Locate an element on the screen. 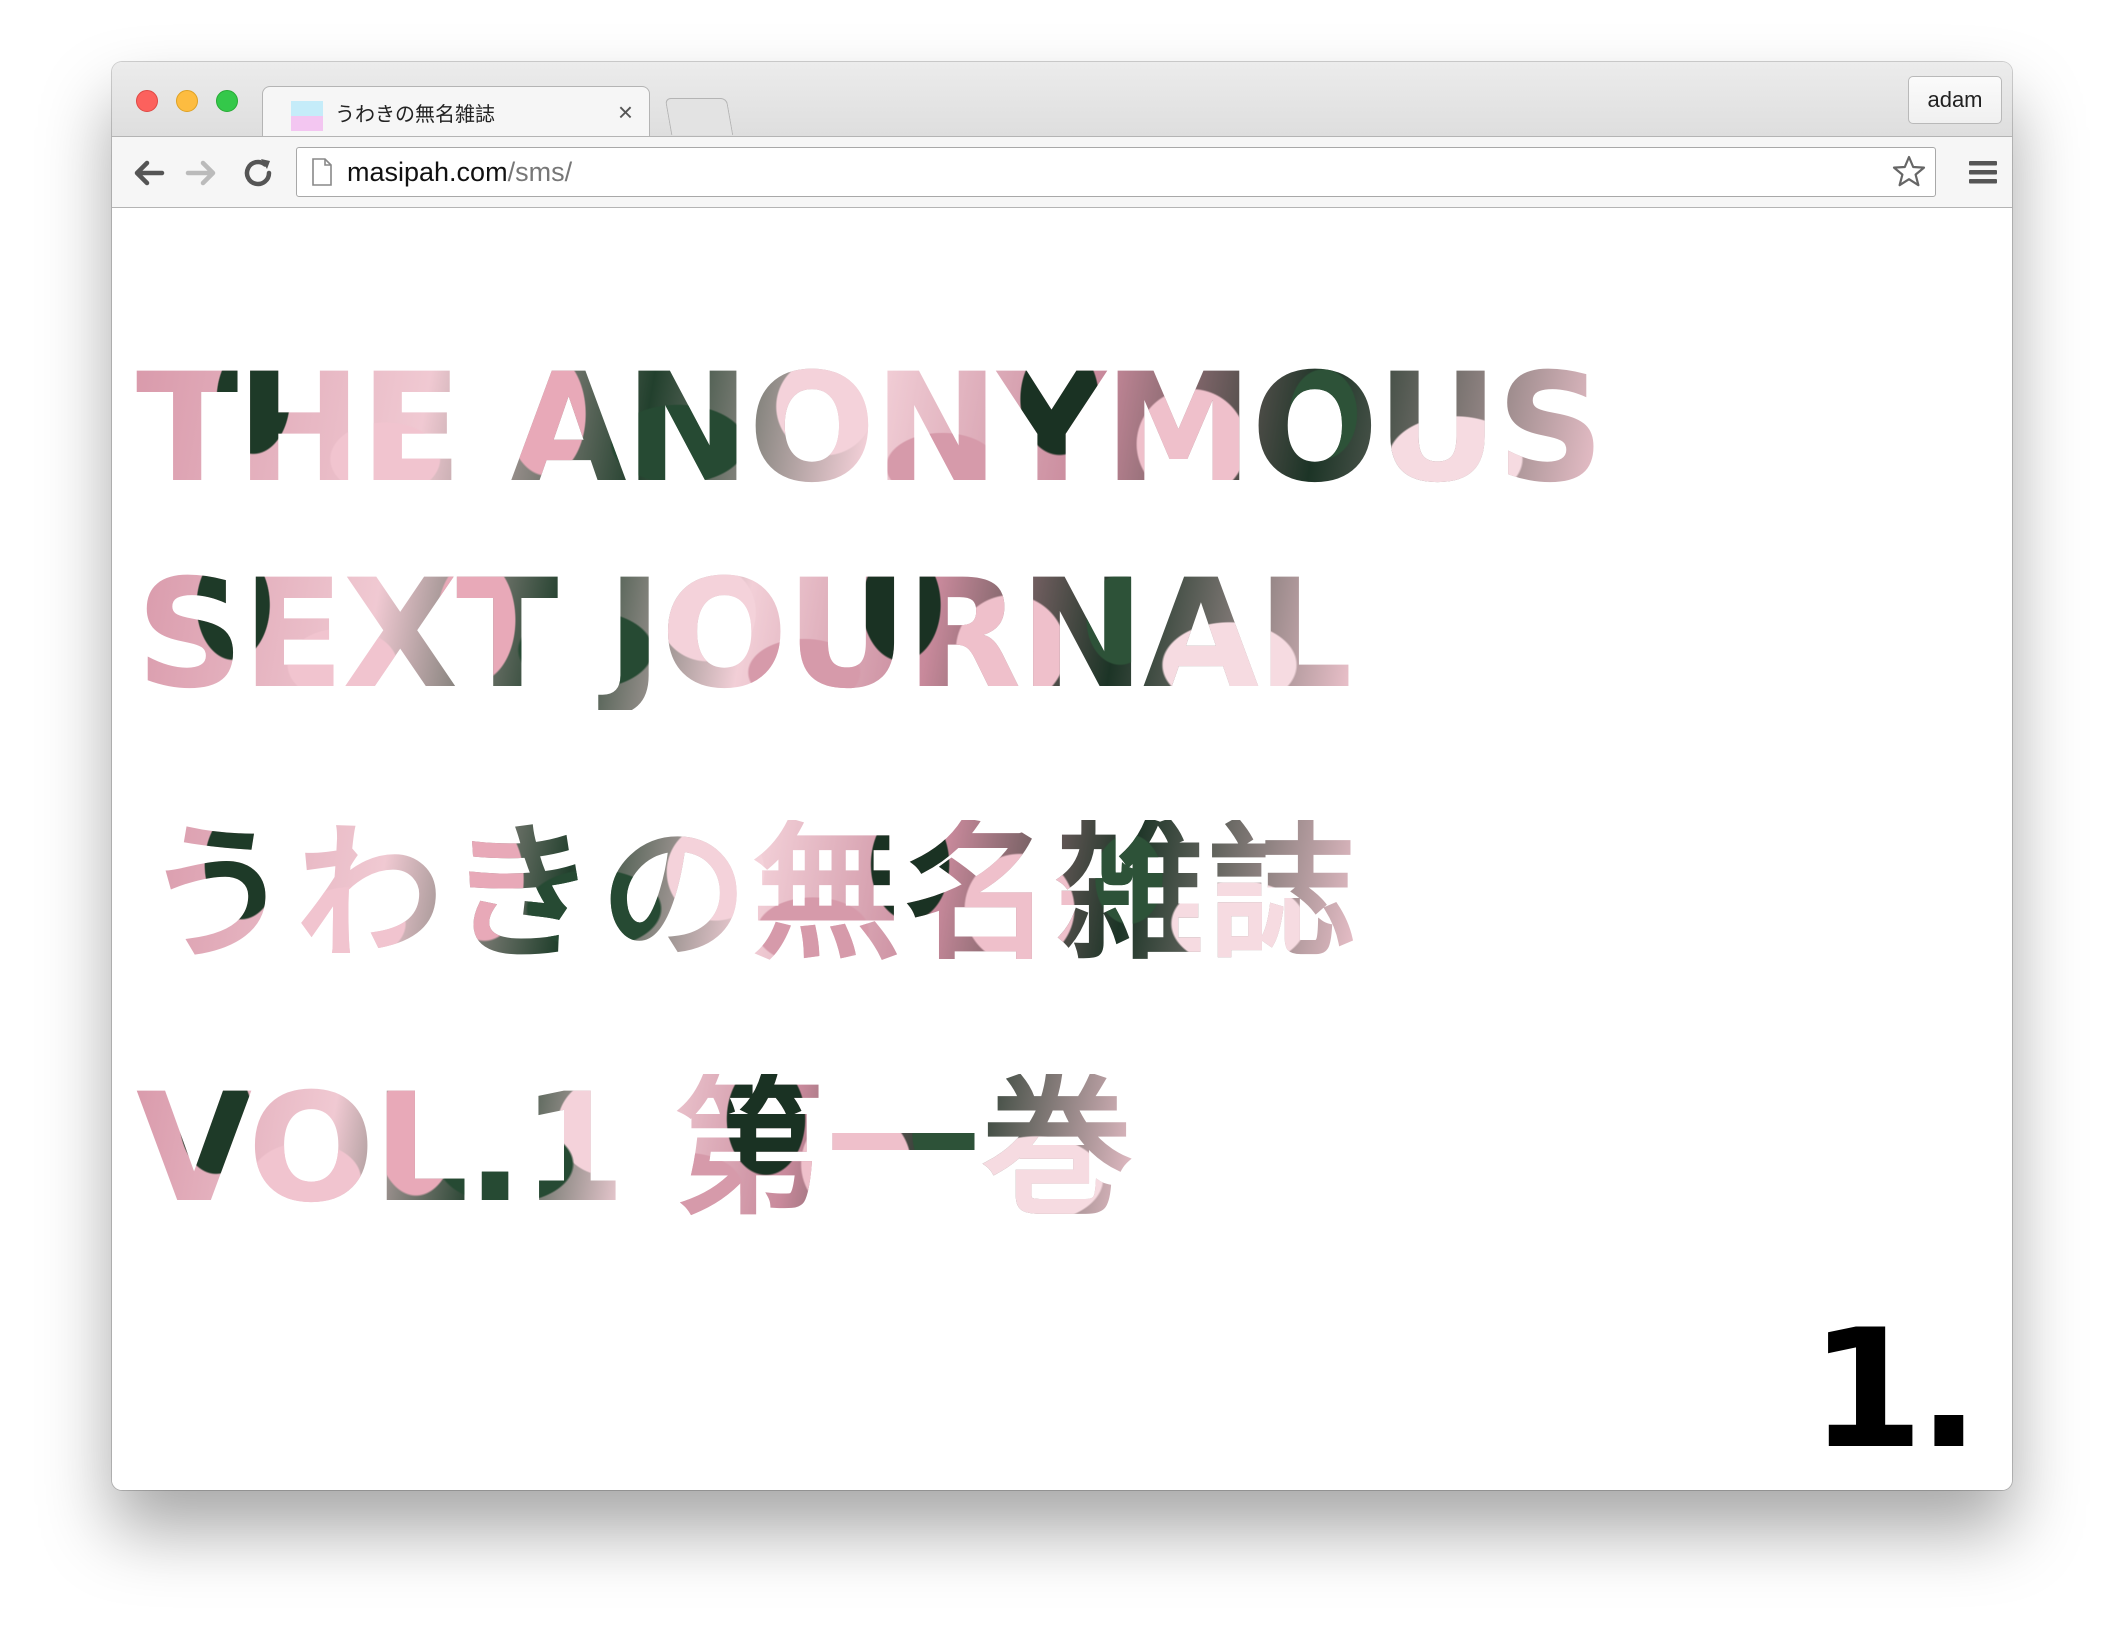 The width and height of the screenshot is (2120, 1648). url-path: /sms/ is located at coordinates (540, 172).